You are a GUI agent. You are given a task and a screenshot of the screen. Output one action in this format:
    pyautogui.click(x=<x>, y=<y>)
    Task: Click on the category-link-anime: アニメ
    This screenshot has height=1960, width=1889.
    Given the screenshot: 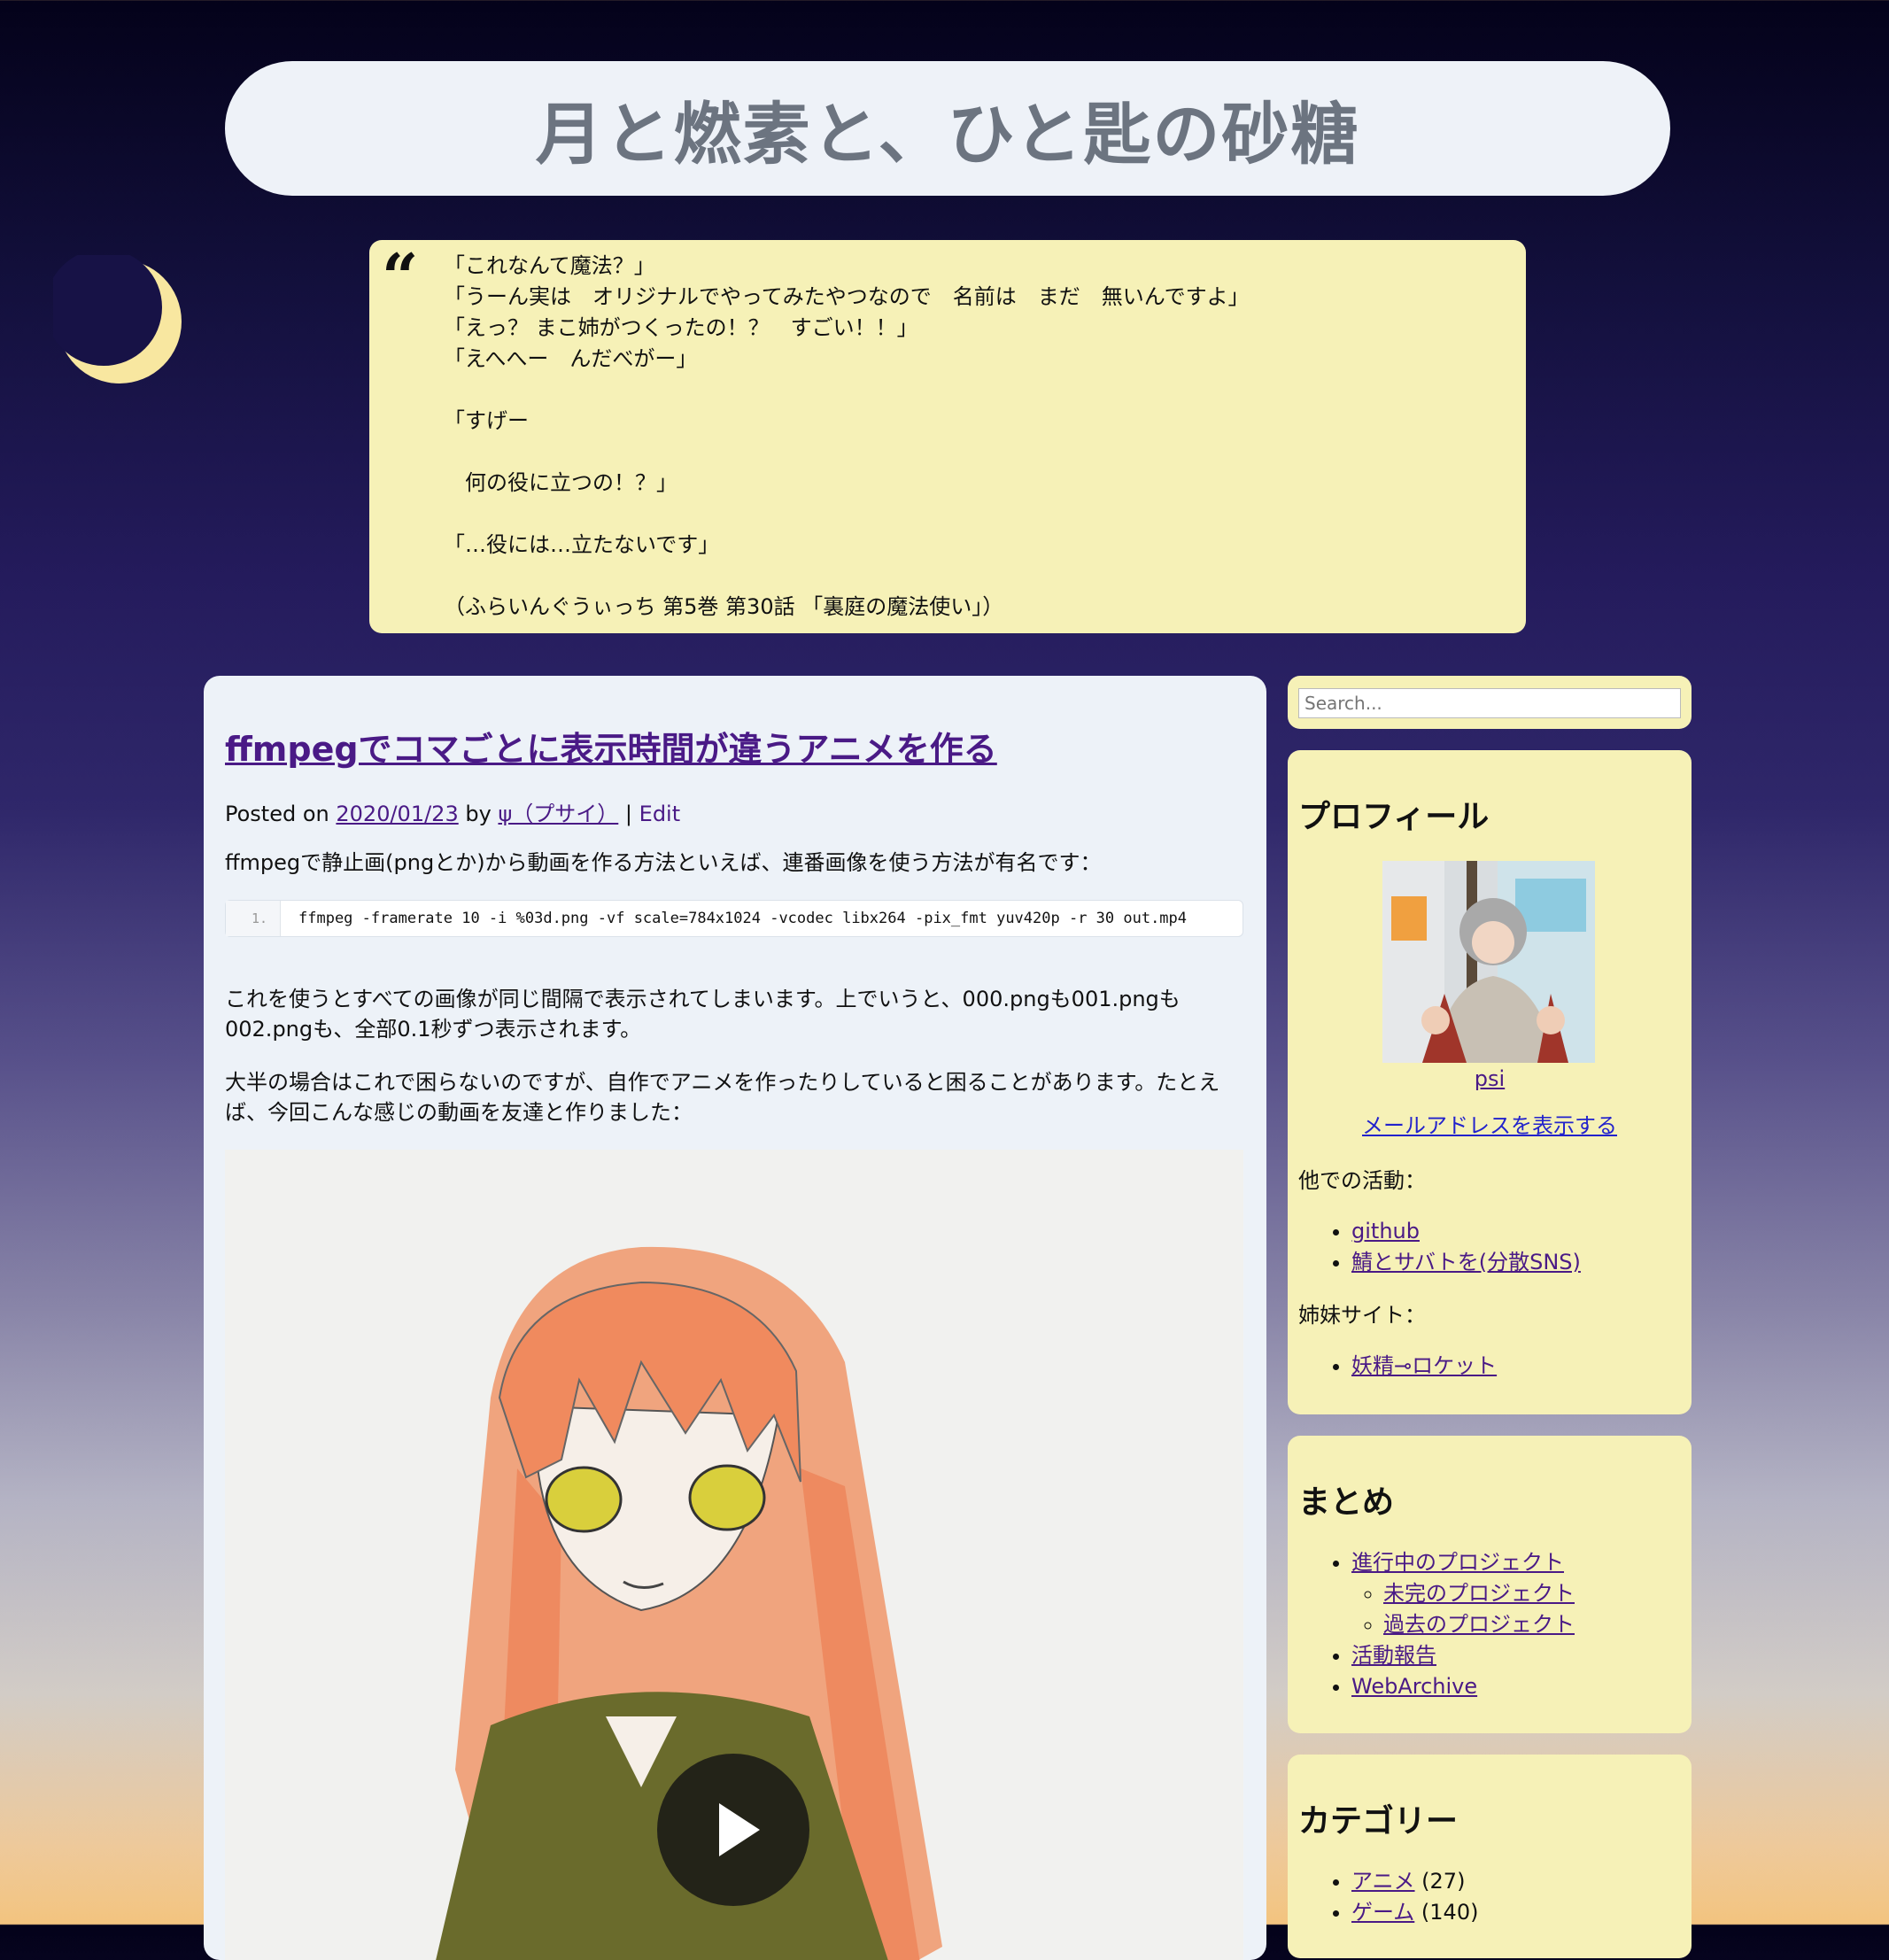 What is the action you would take?
    pyautogui.click(x=1383, y=1881)
    